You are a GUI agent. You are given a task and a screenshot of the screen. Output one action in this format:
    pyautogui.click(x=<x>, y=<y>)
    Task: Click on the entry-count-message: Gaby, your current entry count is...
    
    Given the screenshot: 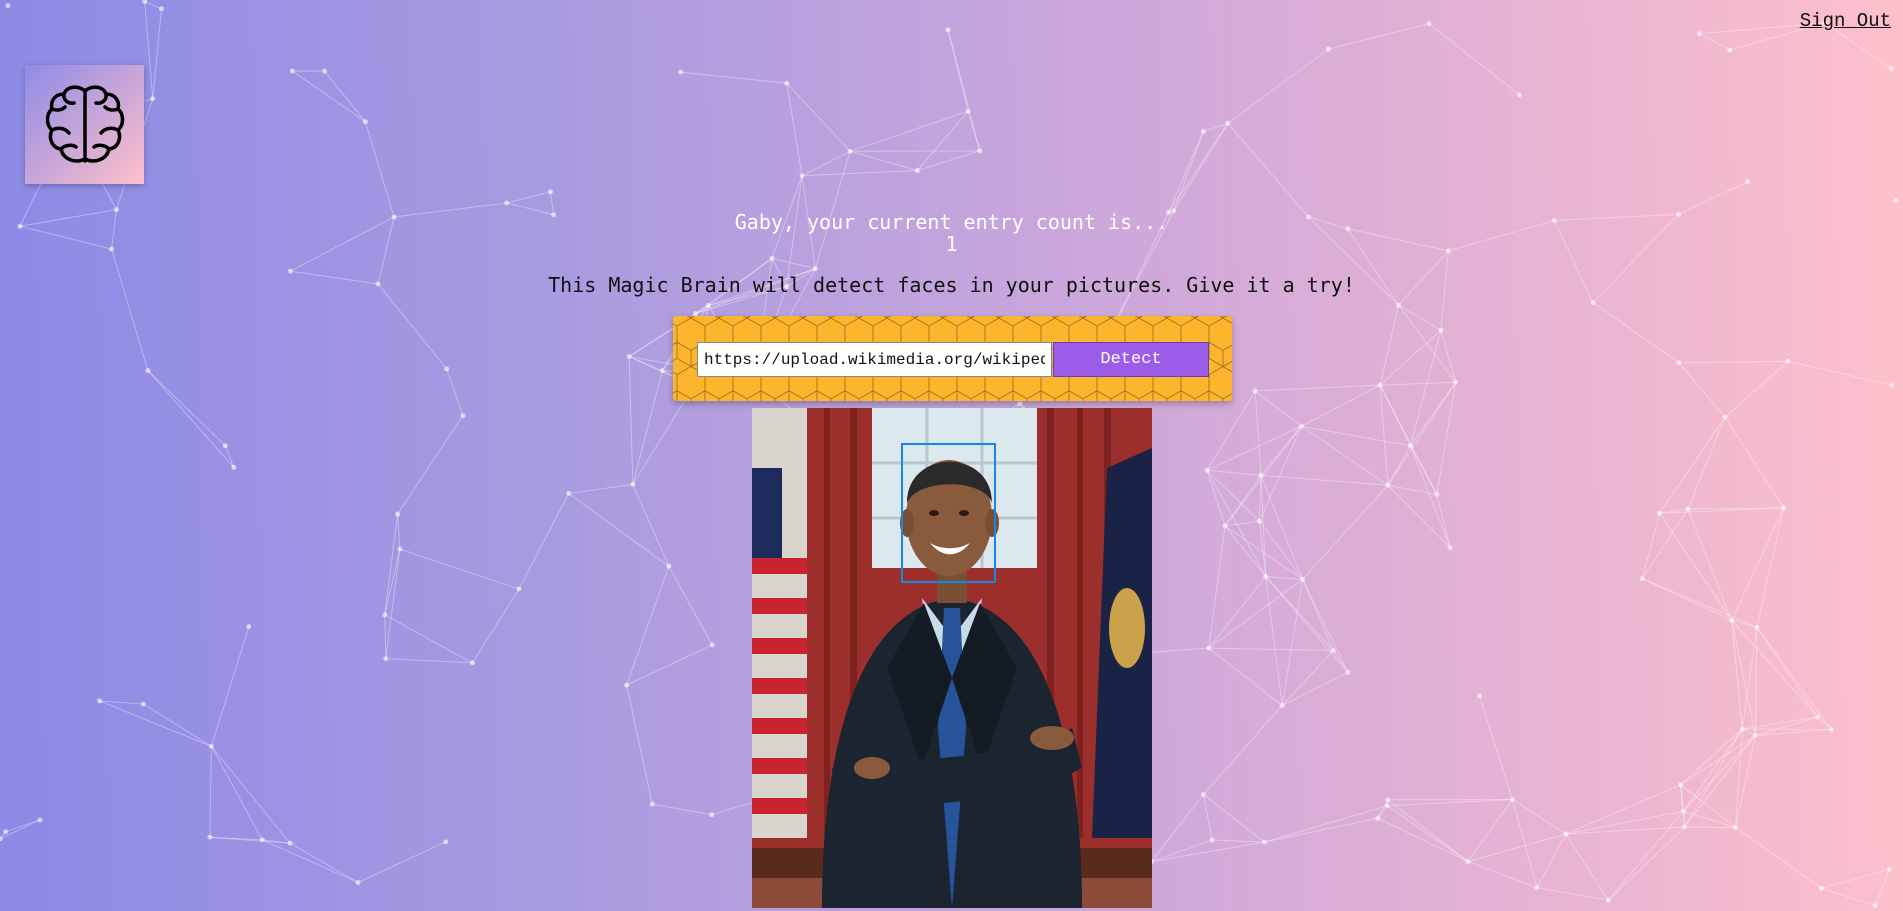 What is the action you would take?
    pyautogui.click(x=951, y=222)
    